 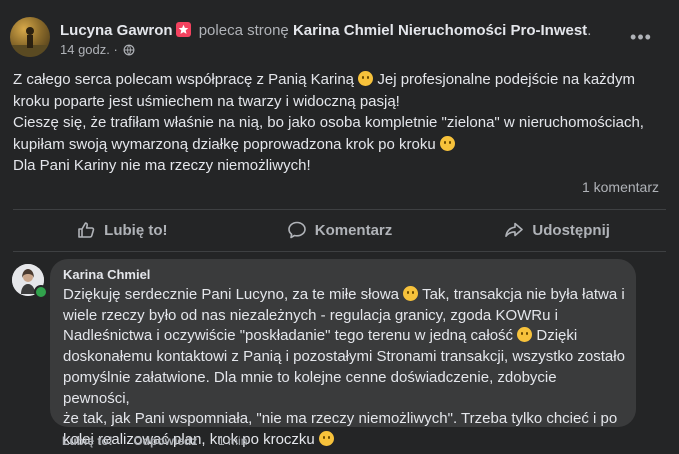 What do you see at coordinates (353, 230) in the screenshot?
I see `comment-label: Komentarz` at bounding box center [353, 230].